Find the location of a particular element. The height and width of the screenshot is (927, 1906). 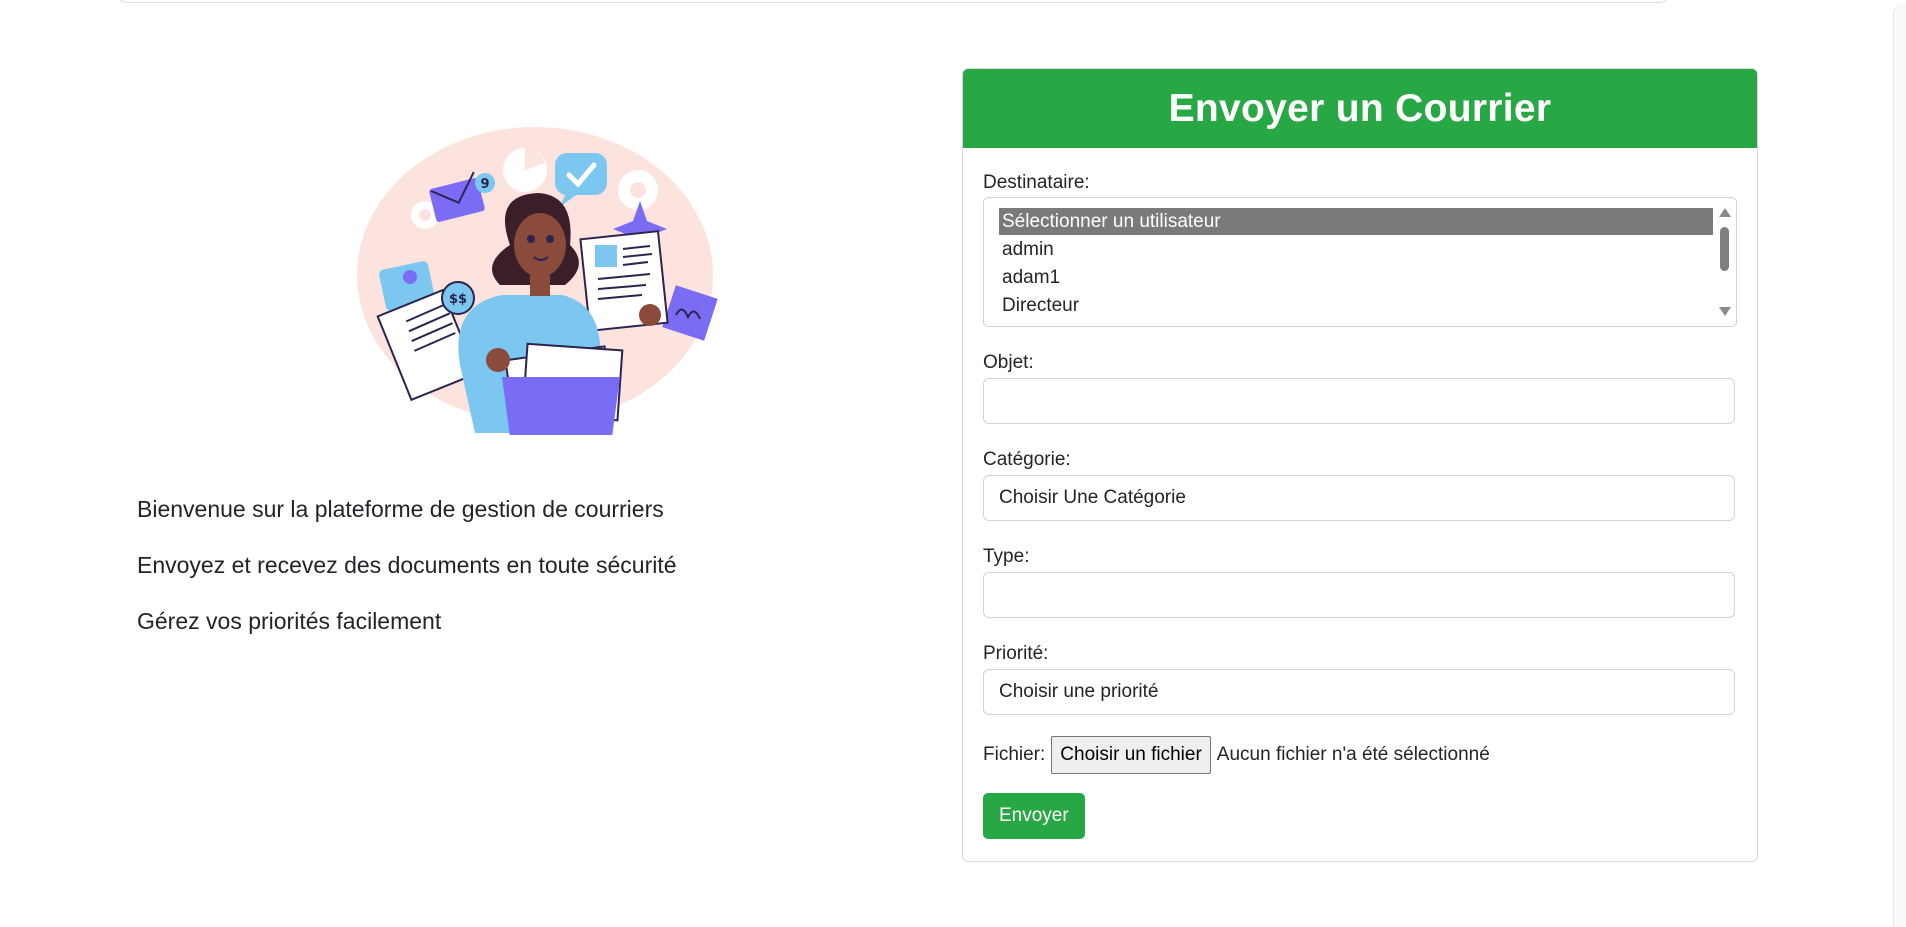

intro-line-priorities: Gérez vos priorités facilement is located at coordinates (289, 621).